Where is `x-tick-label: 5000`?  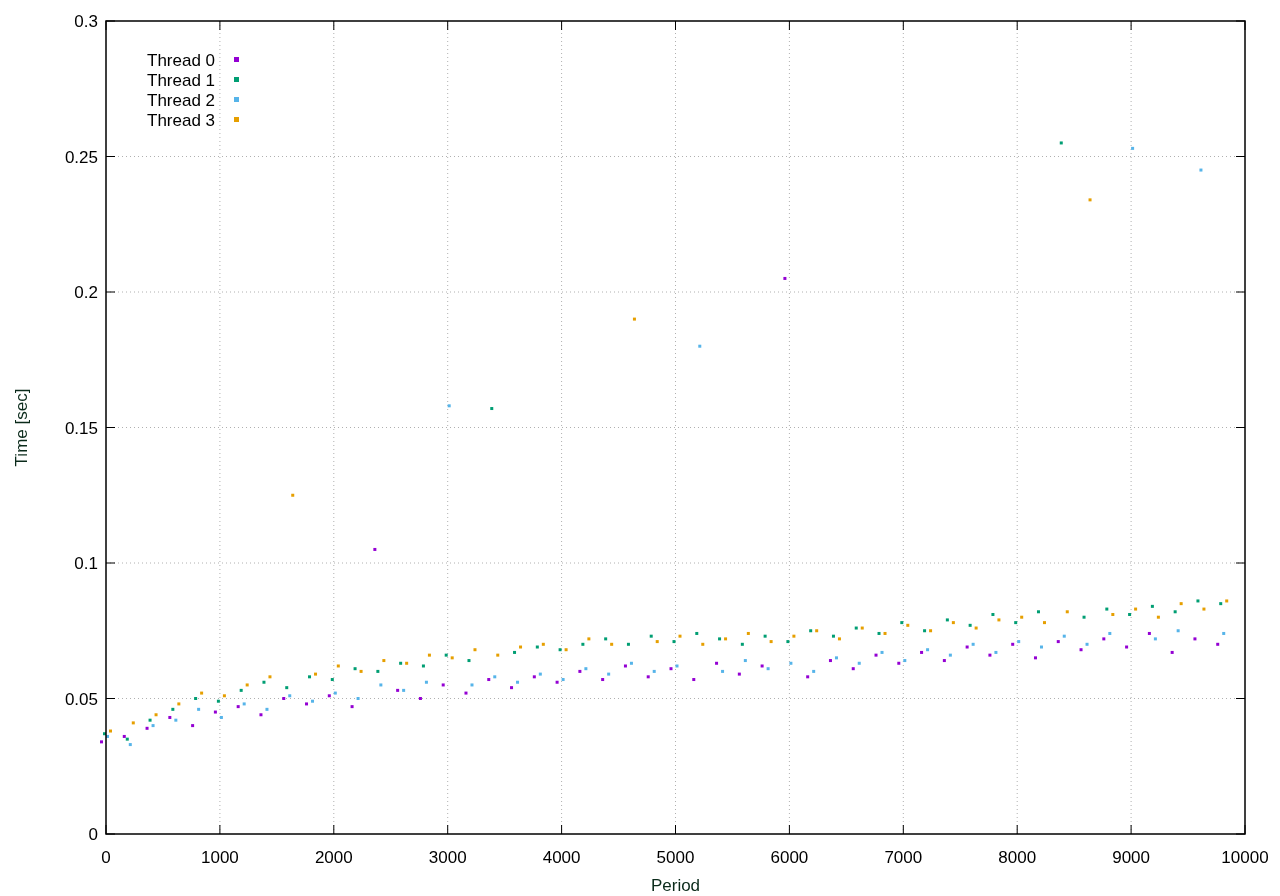
x-tick-label: 5000 is located at coordinates (675, 857).